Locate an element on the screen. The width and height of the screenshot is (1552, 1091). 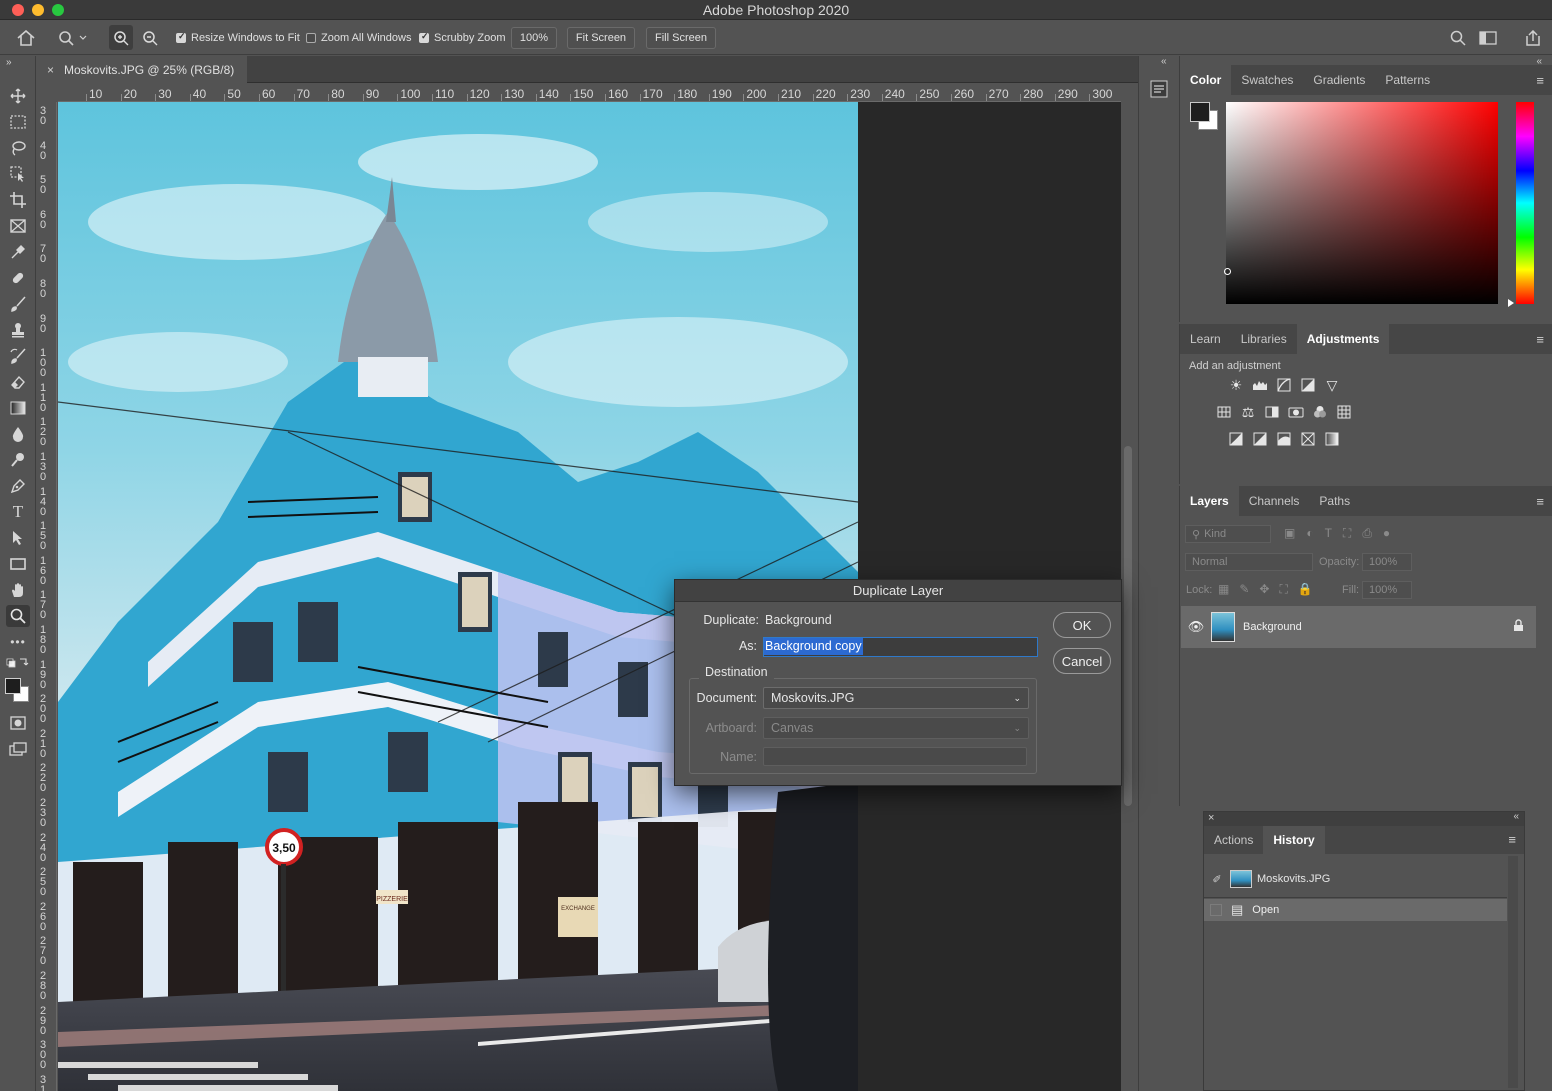
vibrance-icon: ▽ is located at coordinates (1332, 385).